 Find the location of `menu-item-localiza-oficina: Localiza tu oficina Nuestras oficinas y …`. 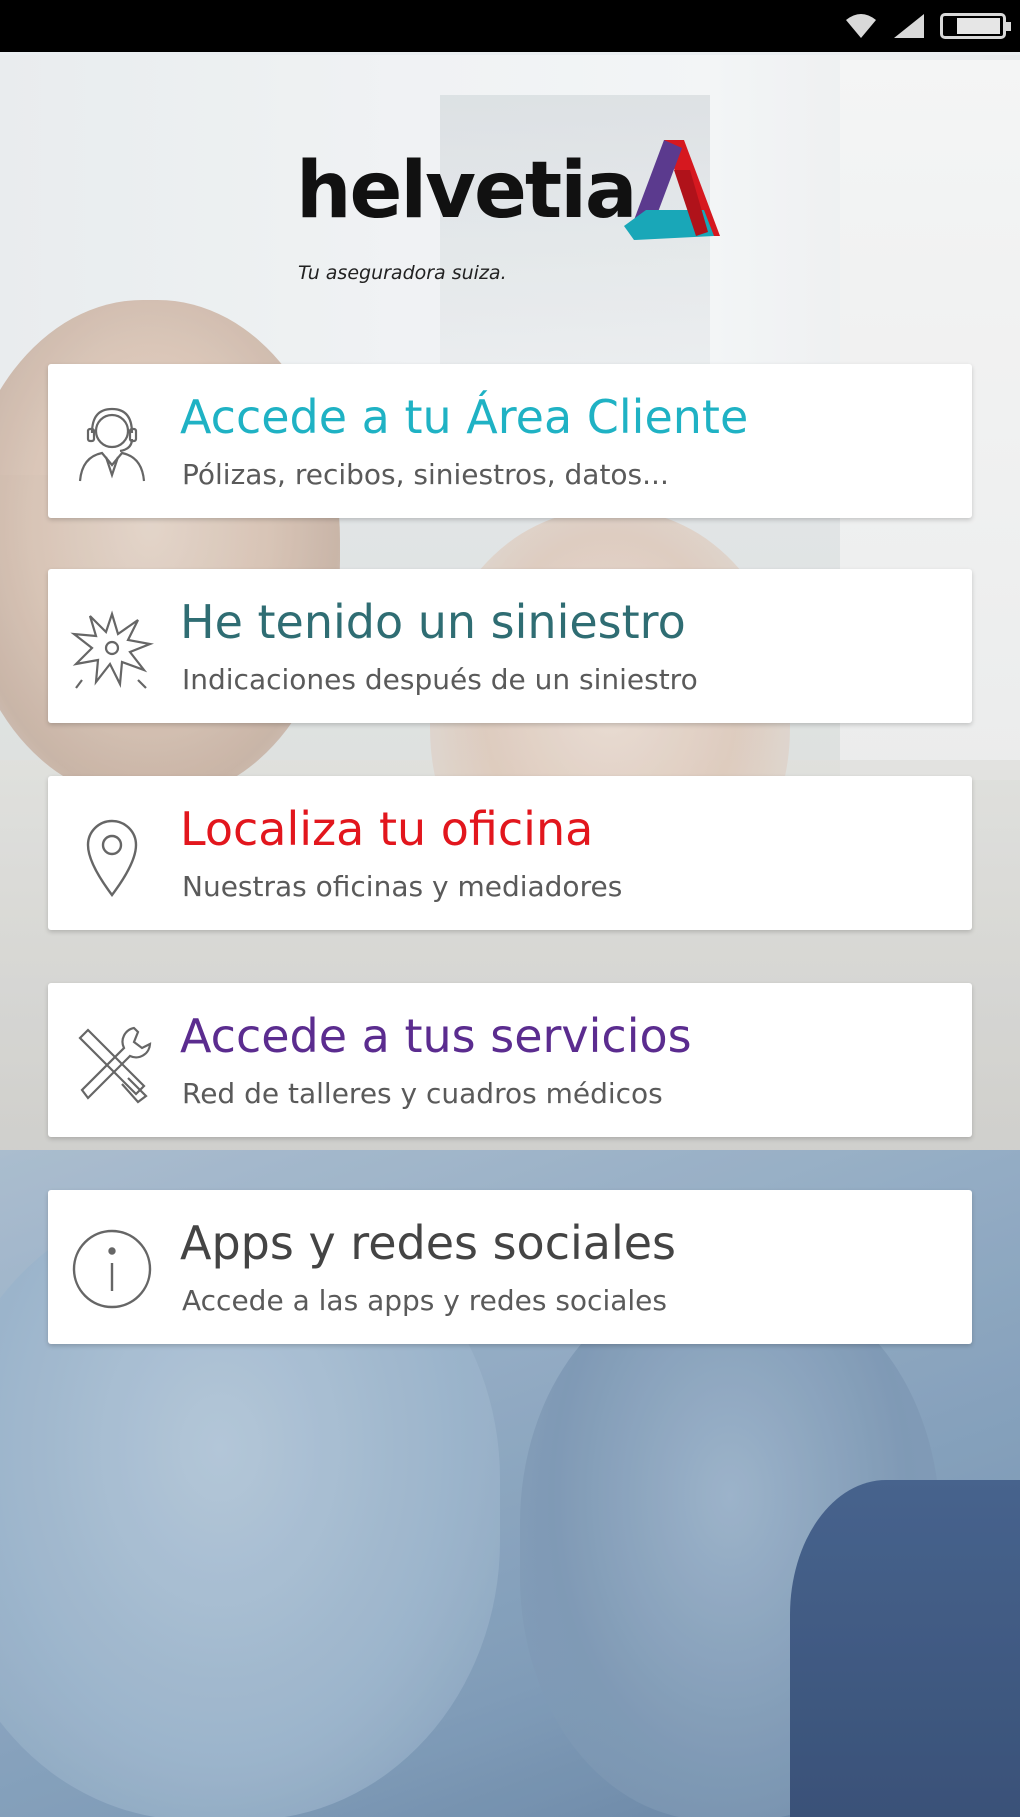

menu-item-localiza-oficina: Localiza tu oficina Nuestras oficinas y … is located at coordinates (510, 853).